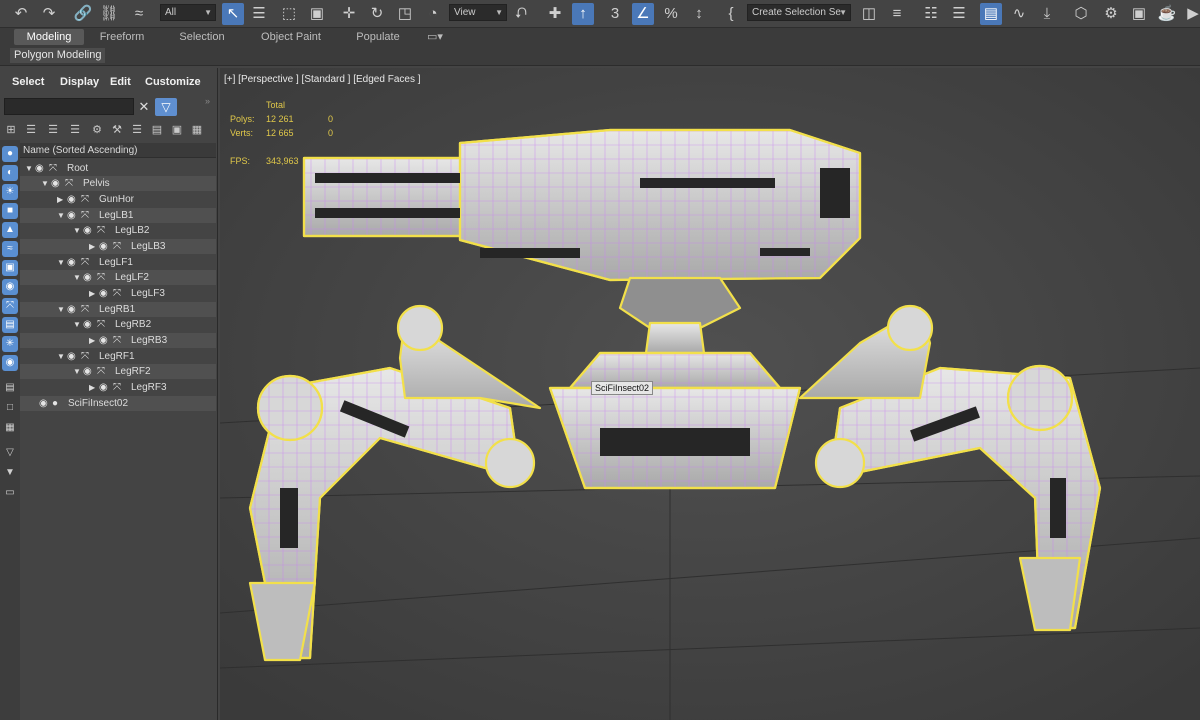 This screenshot has width=1200, height=720. What do you see at coordinates (197, 130) in the screenshot?
I see `sync-icon: ▦` at bounding box center [197, 130].